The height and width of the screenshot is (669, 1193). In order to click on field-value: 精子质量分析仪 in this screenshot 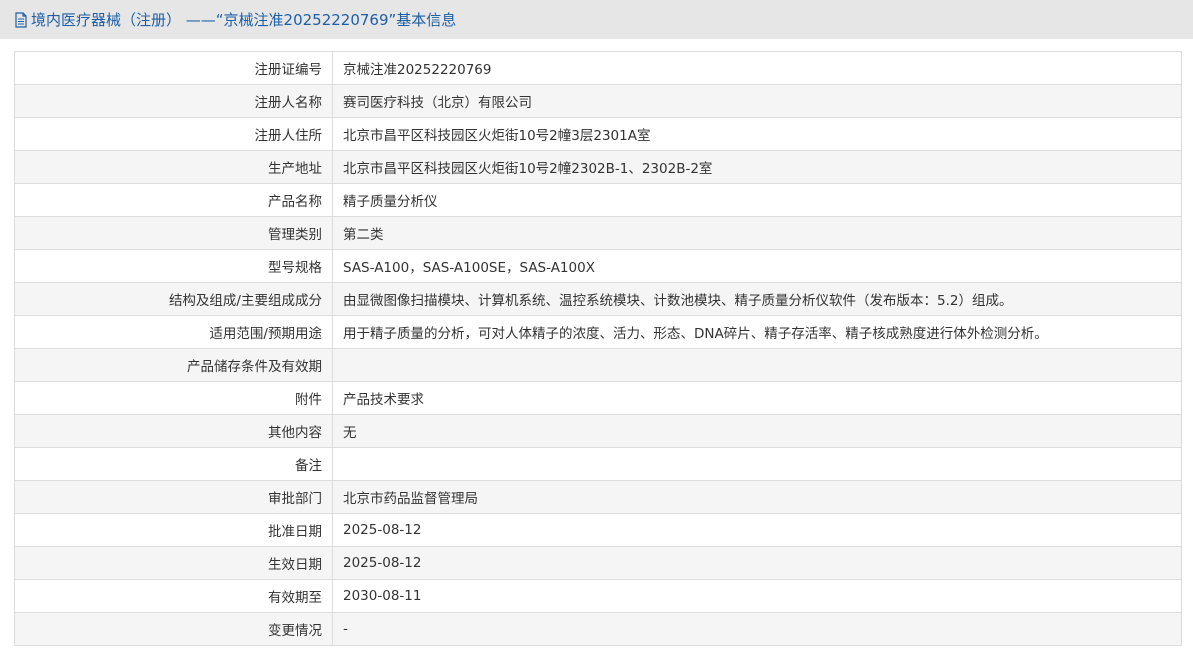, I will do `click(757, 200)`.